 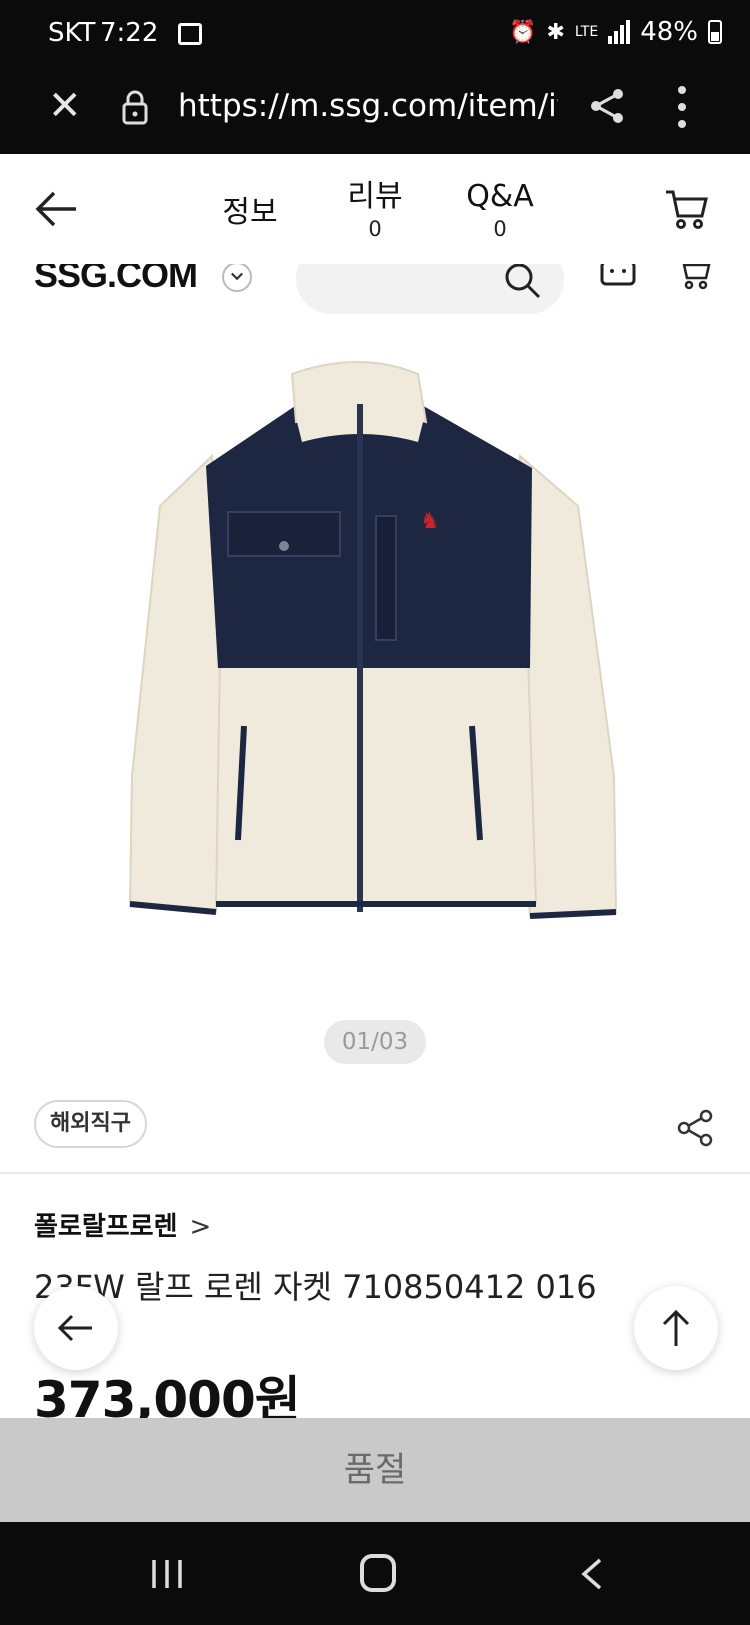 What do you see at coordinates (586, 32) in the screenshot?
I see `lte-icon: LTE` at bounding box center [586, 32].